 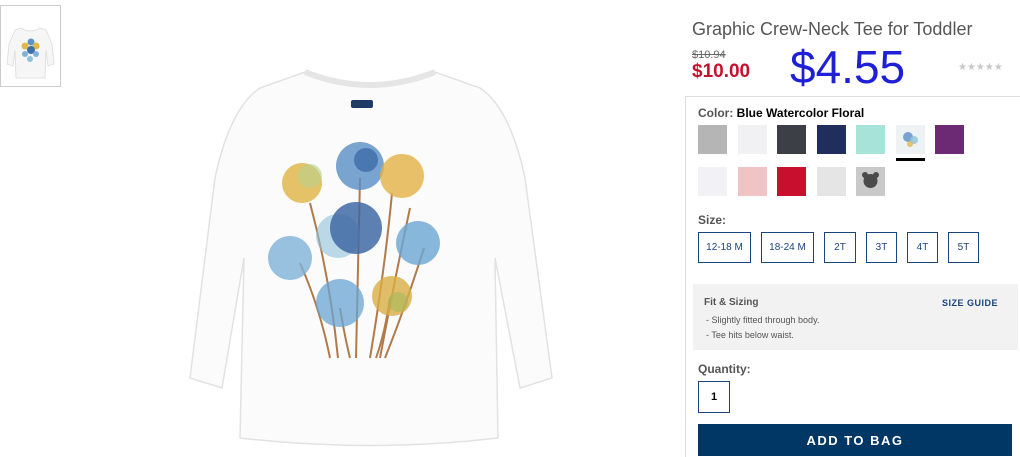 I want to click on thumbnail-image, so click(x=30, y=53).